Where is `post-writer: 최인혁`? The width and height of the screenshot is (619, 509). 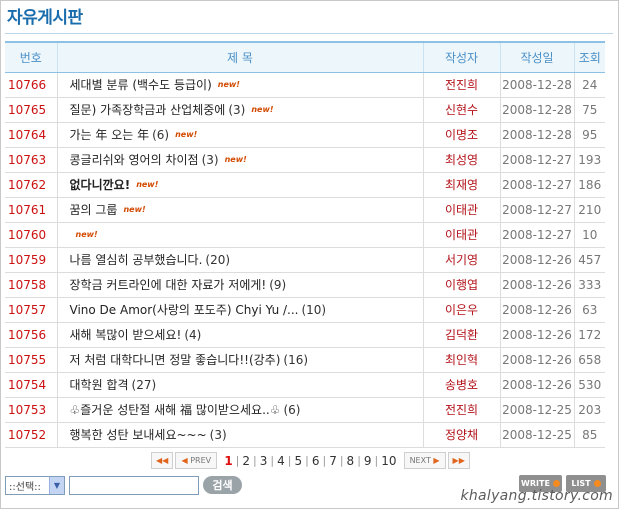 post-writer: 최인혁 is located at coordinates (461, 360).